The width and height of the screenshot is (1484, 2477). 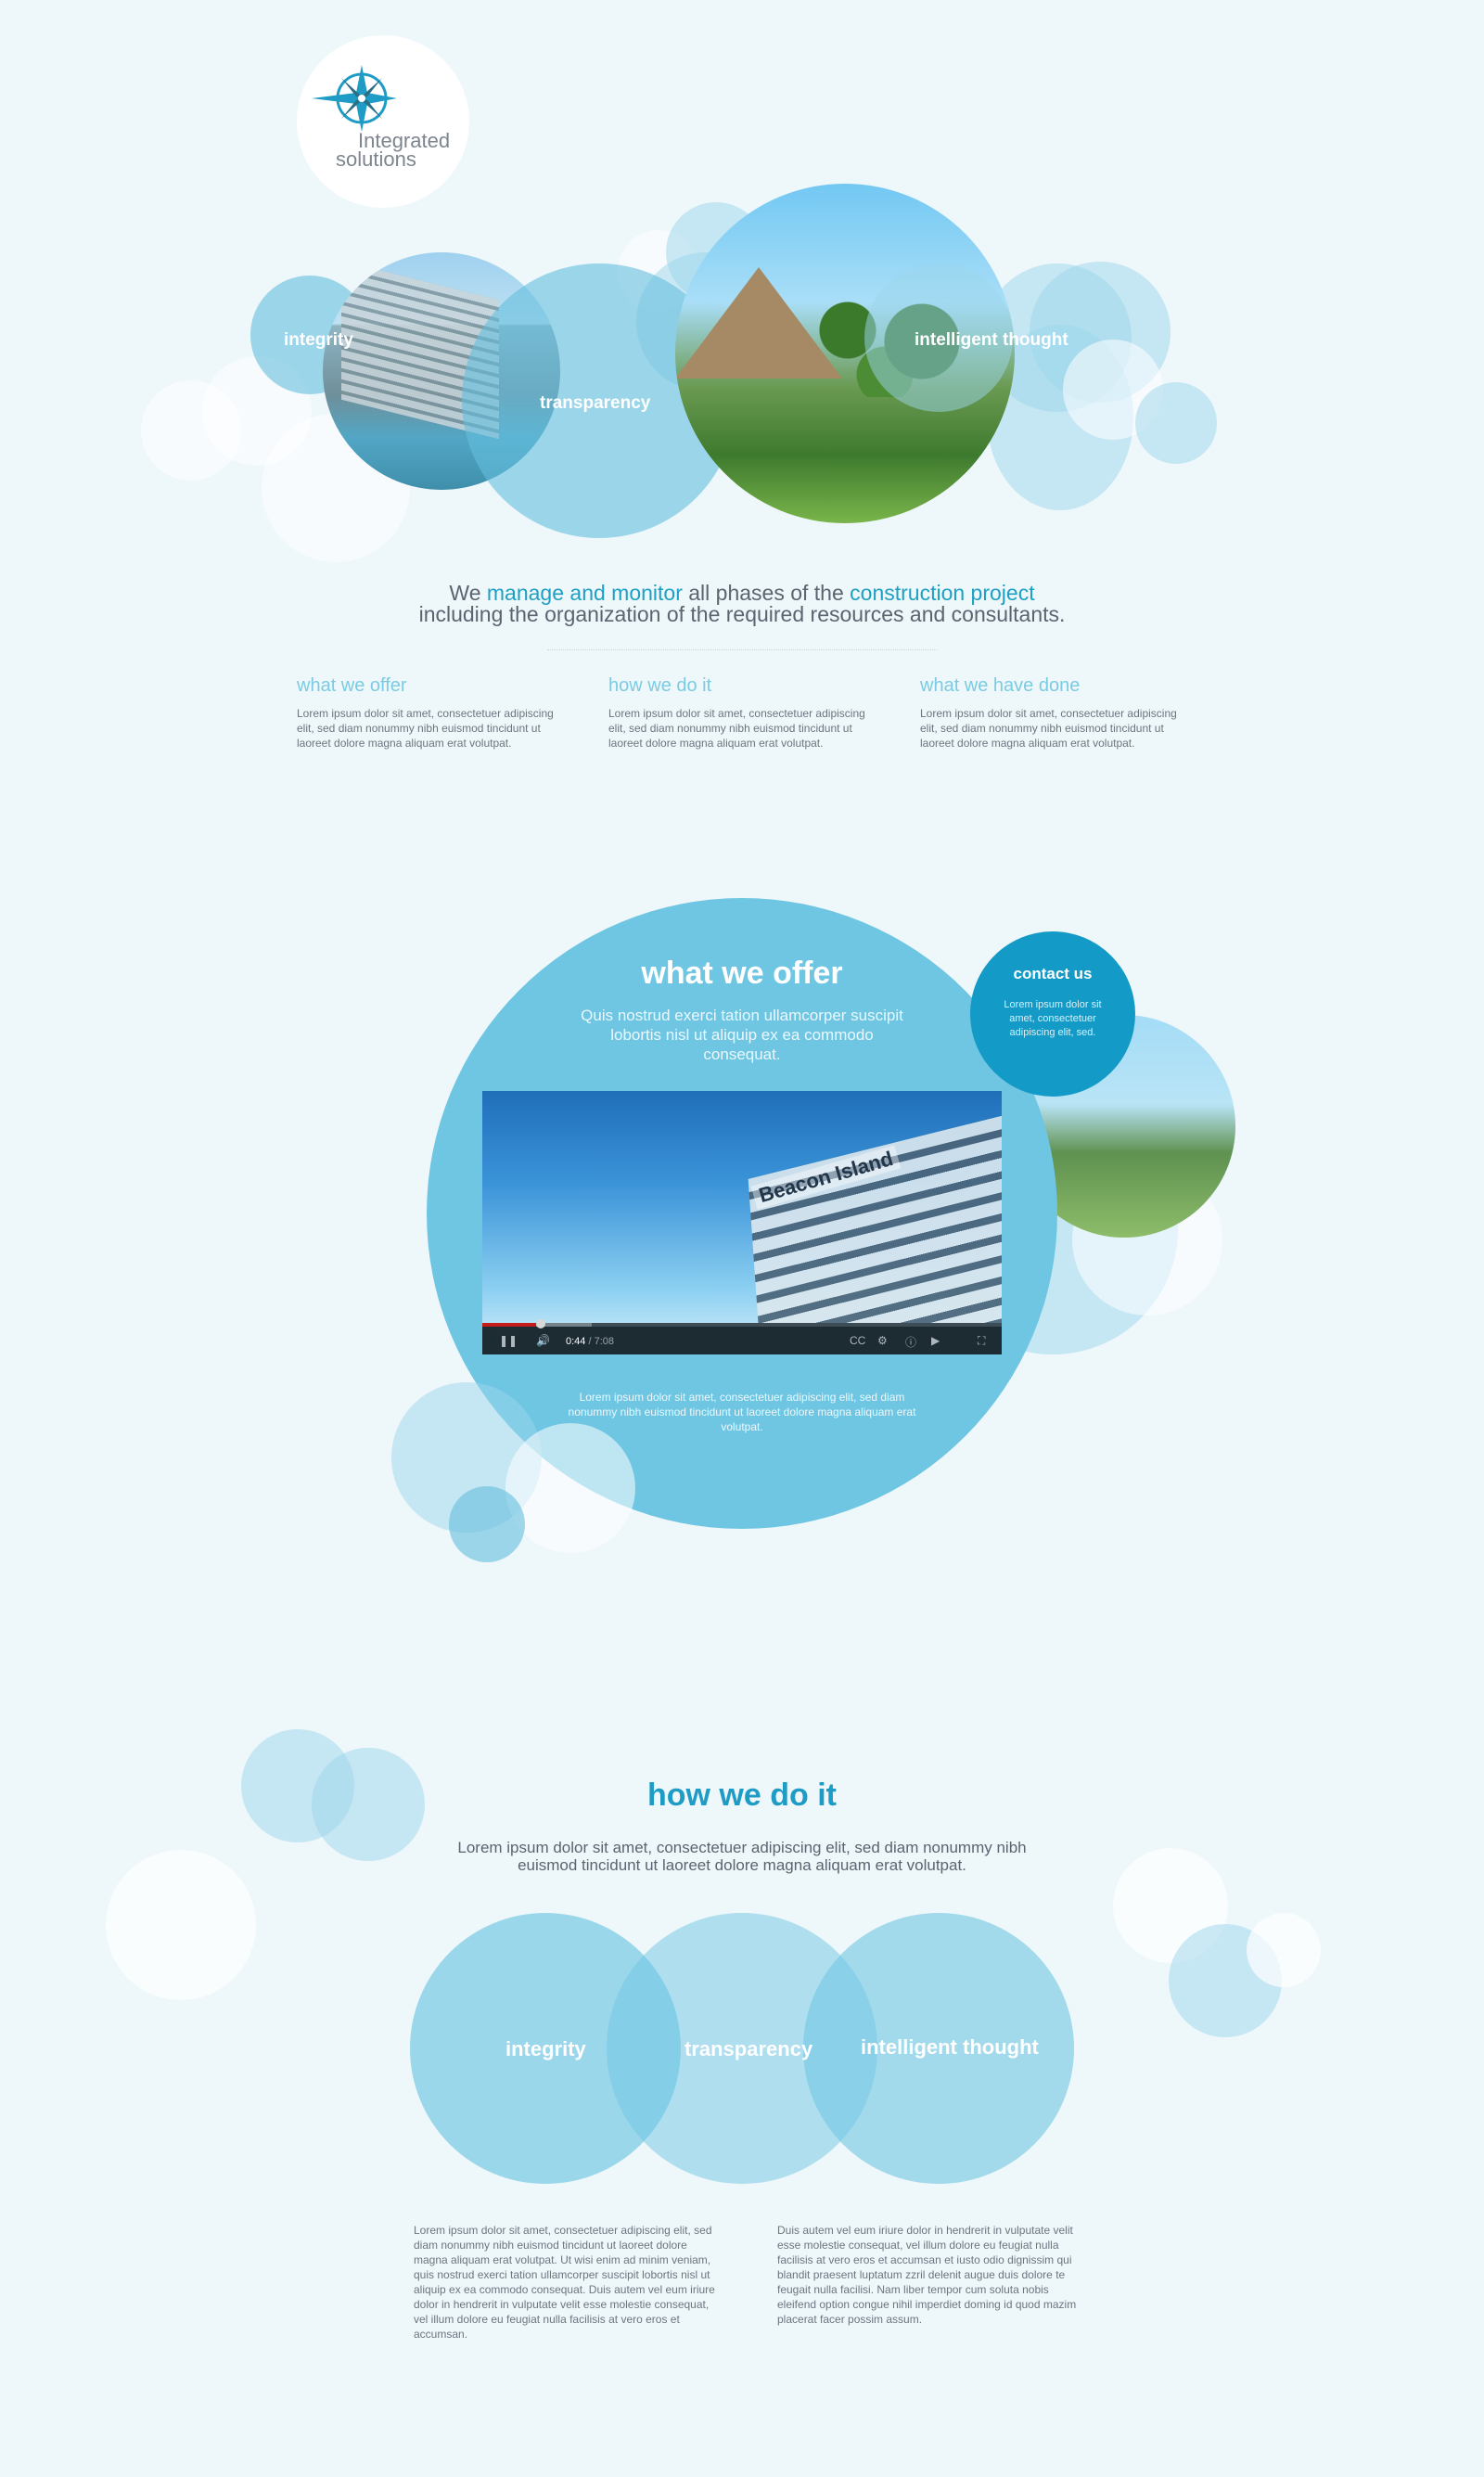 What do you see at coordinates (935, 1340) in the screenshot?
I see `youtube-logo-icon: ▶` at bounding box center [935, 1340].